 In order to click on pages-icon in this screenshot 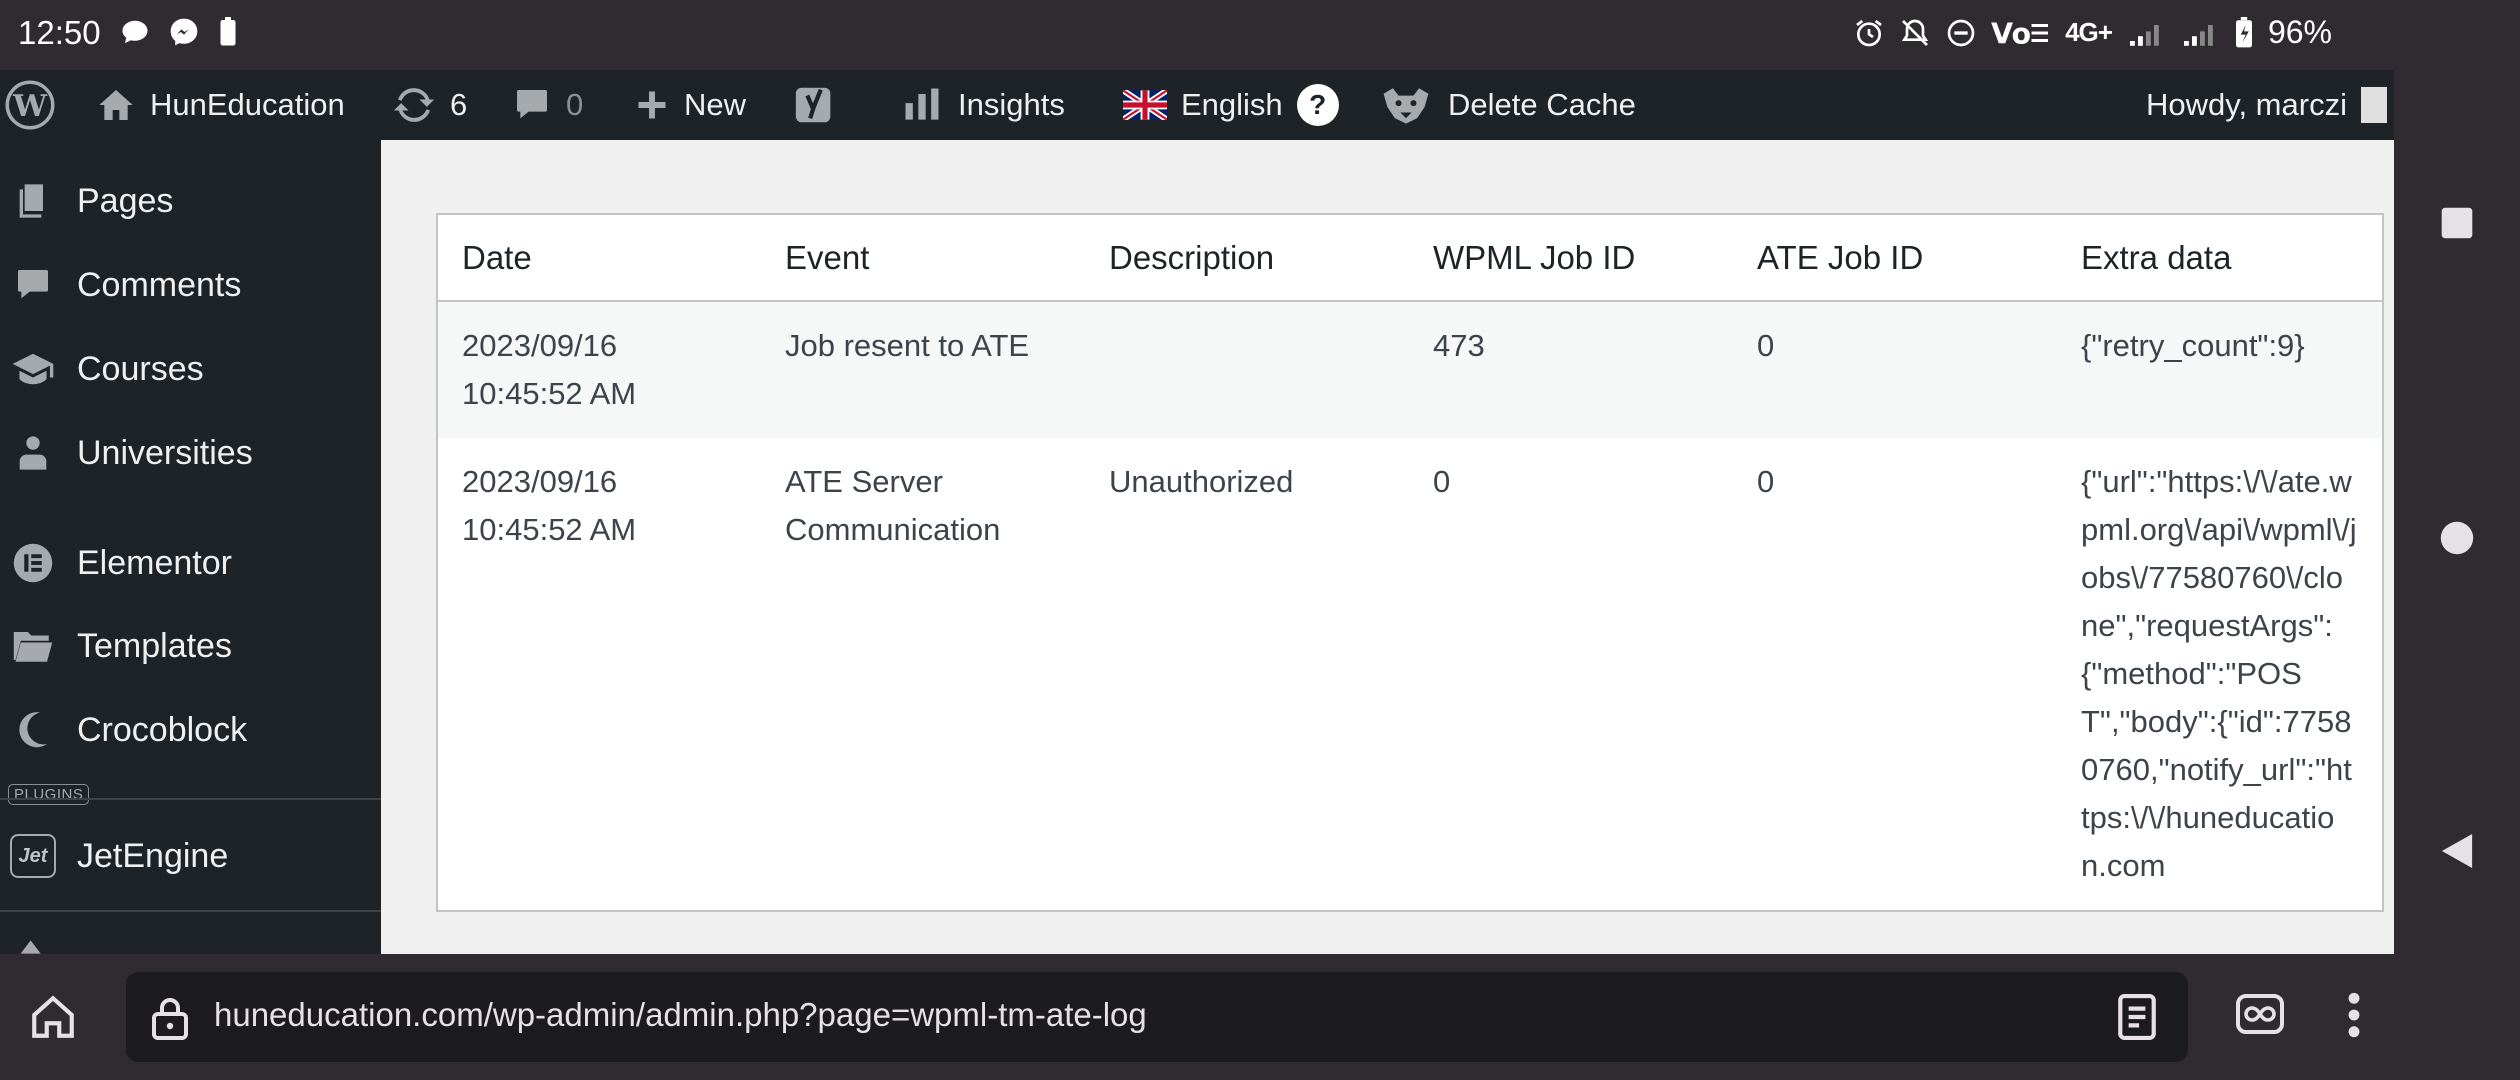, I will do `click(33, 201)`.